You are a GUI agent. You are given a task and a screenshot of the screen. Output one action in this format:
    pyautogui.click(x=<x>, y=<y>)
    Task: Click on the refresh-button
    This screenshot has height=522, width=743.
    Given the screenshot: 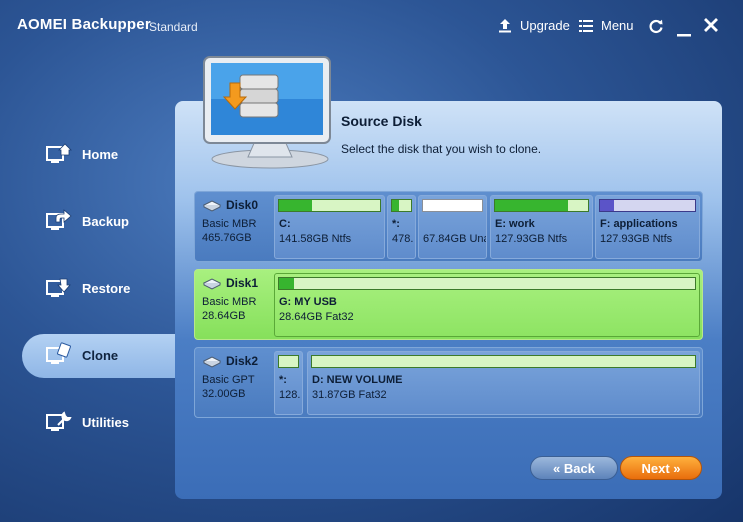 What is the action you would take?
    pyautogui.click(x=656, y=28)
    